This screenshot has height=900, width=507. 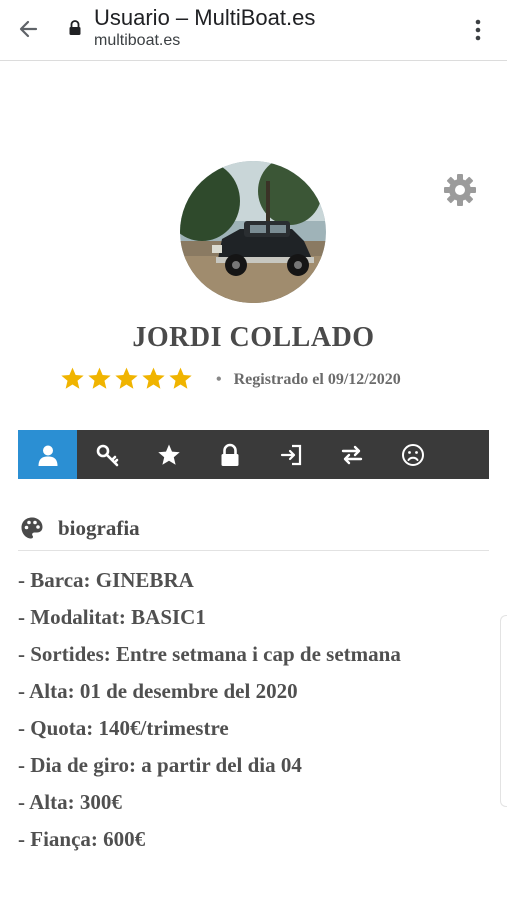 What do you see at coordinates (253, 232) in the screenshot?
I see `avatar` at bounding box center [253, 232].